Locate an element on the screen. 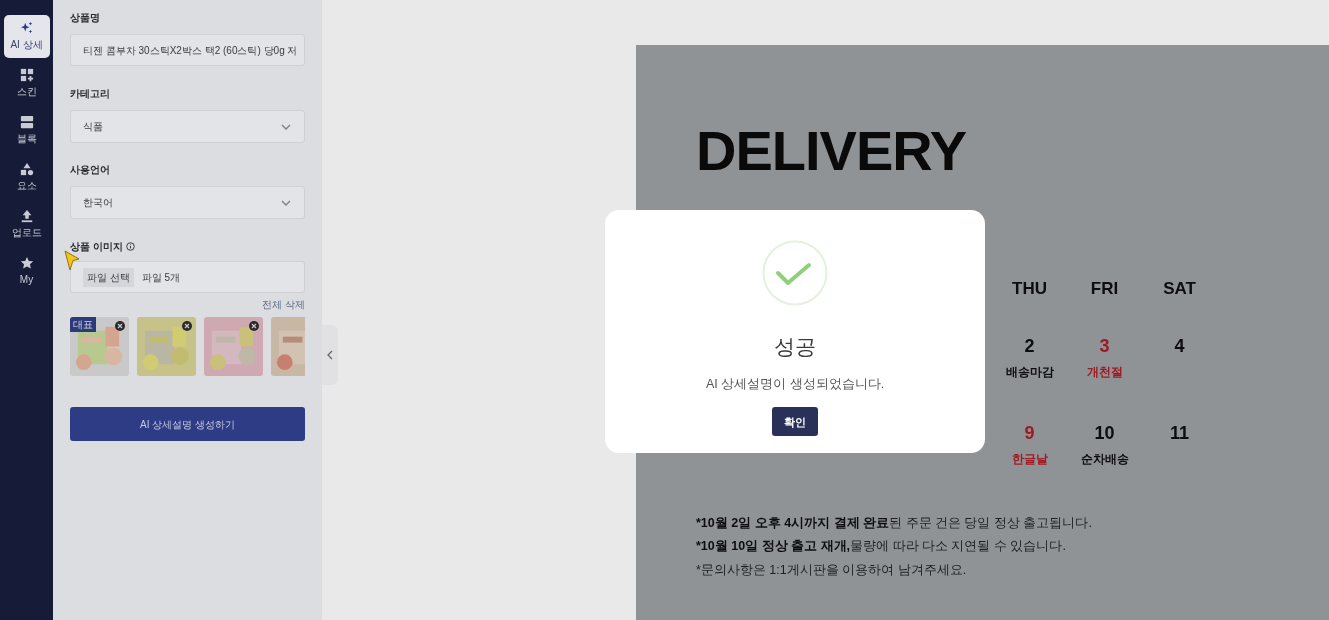 Image resolution: width=1329 pixels, height=620 pixels. shapes-icon is located at coordinates (26, 169).